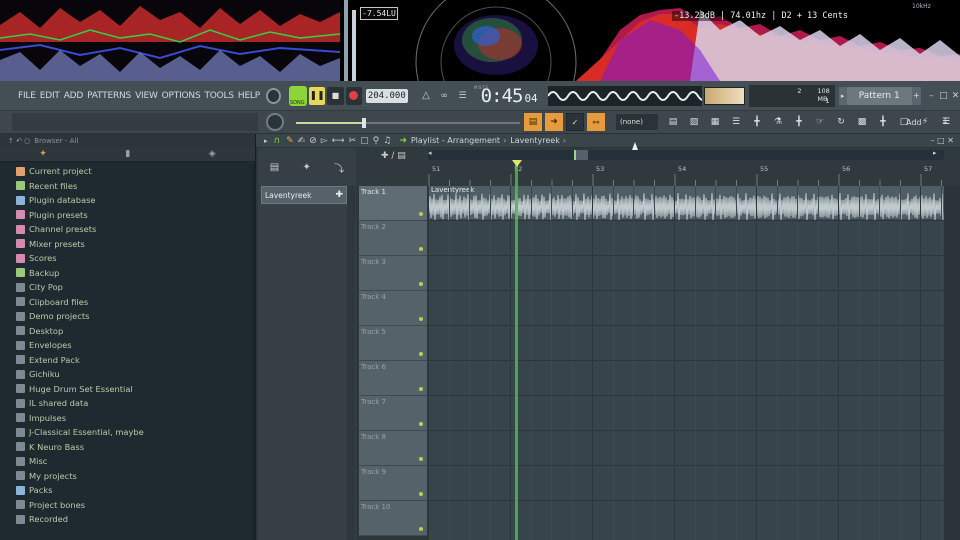 The image size is (960, 540). Describe the element at coordinates (393, 308) in the screenshot. I see `track-header: Track 4` at that location.